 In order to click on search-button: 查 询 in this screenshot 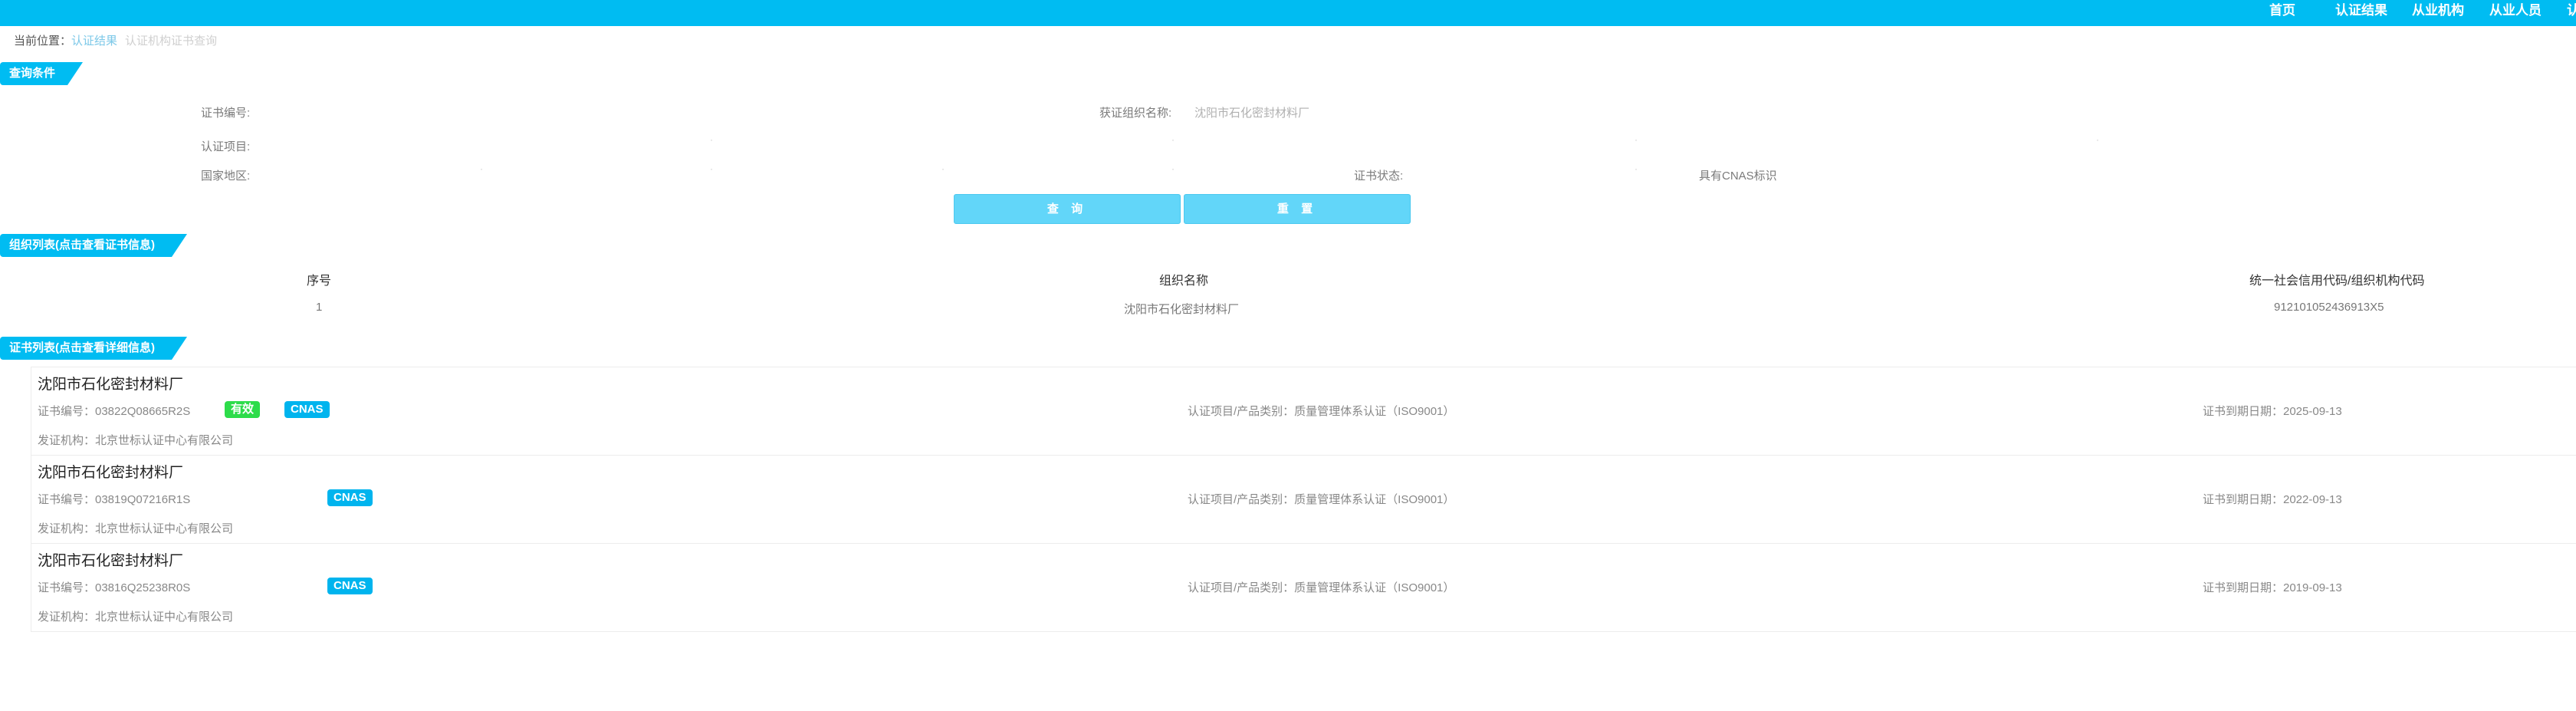, I will do `click(1067, 209)`.